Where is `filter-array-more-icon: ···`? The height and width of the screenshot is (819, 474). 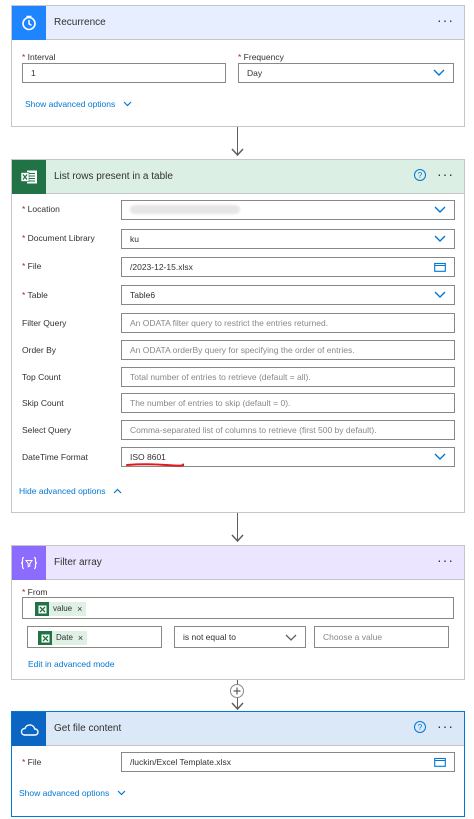 filter-array-more-icon: ··· is located at coordinates (445, 560).